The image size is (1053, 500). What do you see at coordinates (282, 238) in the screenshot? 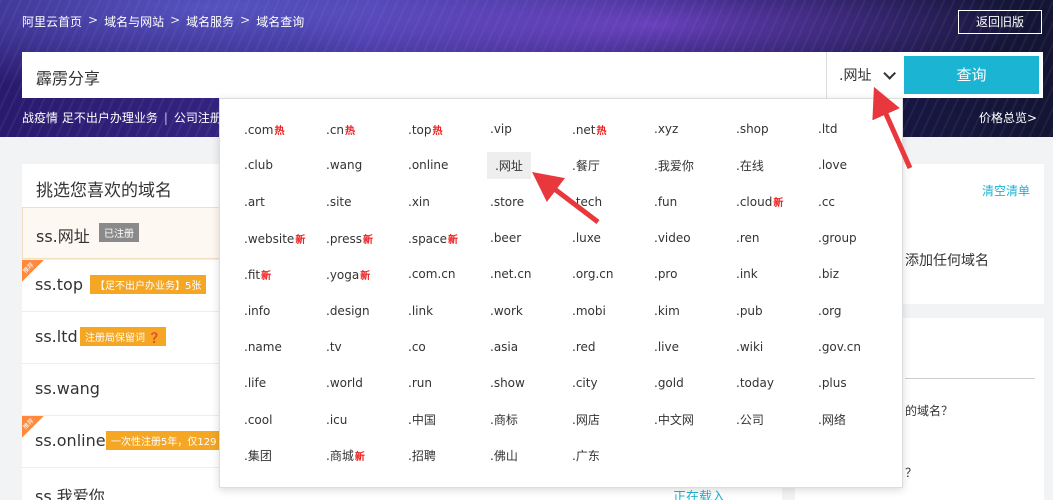
I see `suffix-option: .website新` at bounding box center [282, 238].